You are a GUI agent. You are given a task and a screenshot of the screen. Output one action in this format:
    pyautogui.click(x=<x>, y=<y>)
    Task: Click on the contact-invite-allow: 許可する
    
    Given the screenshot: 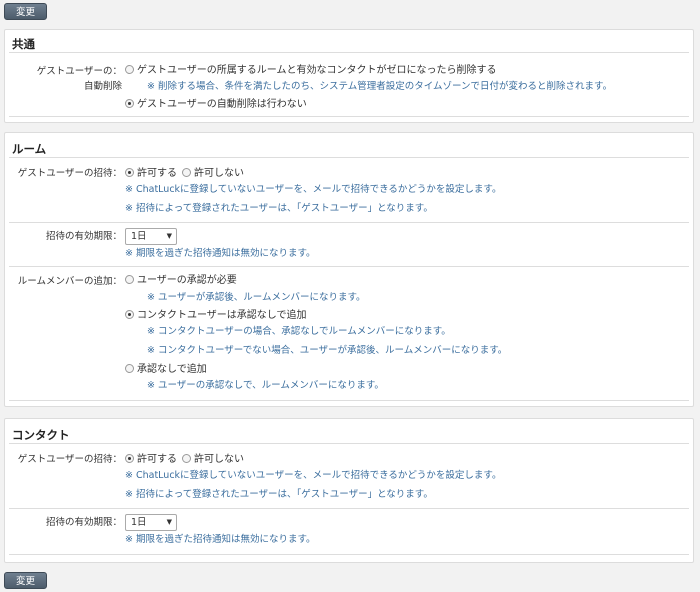 What is the action you would take?
    pyautogui.click(x=151, y=460)
    